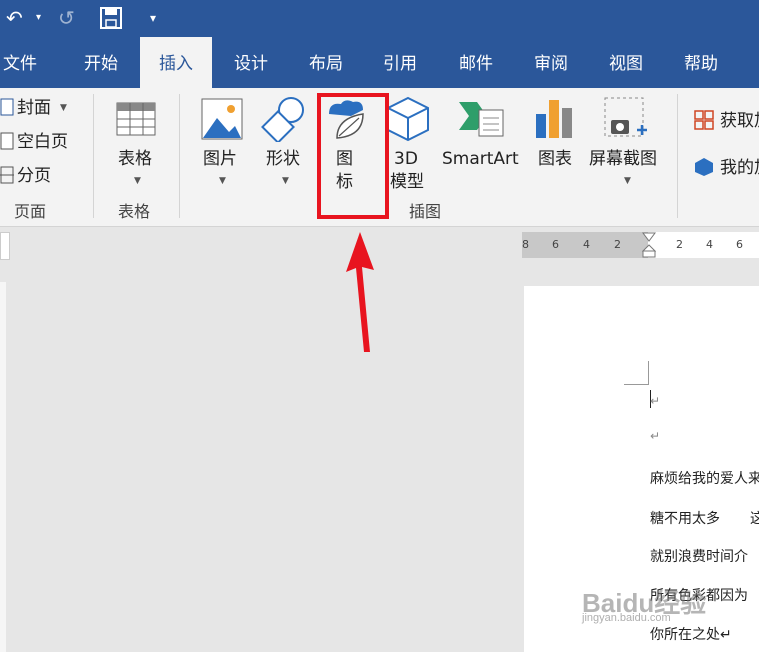 The width and height of the screenshot is (759, 652). I want to click on tab-layout: 布局, so click(326, 62).